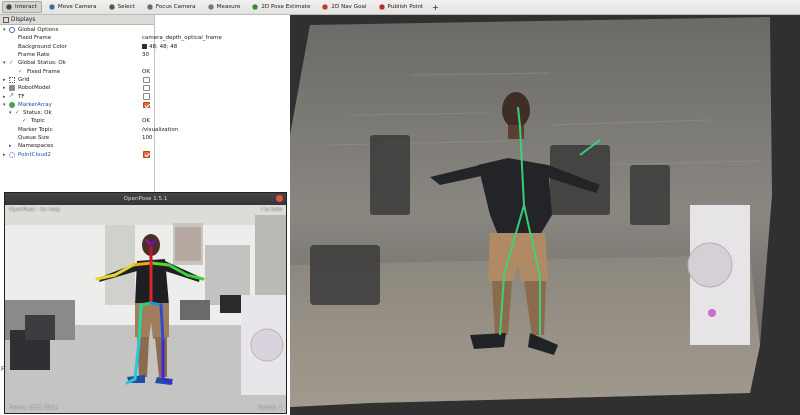 The image size is (800, 415). I want to click on tree-row-global-status: ▾ ✓ Global Status: Ok, so click(77, 63).